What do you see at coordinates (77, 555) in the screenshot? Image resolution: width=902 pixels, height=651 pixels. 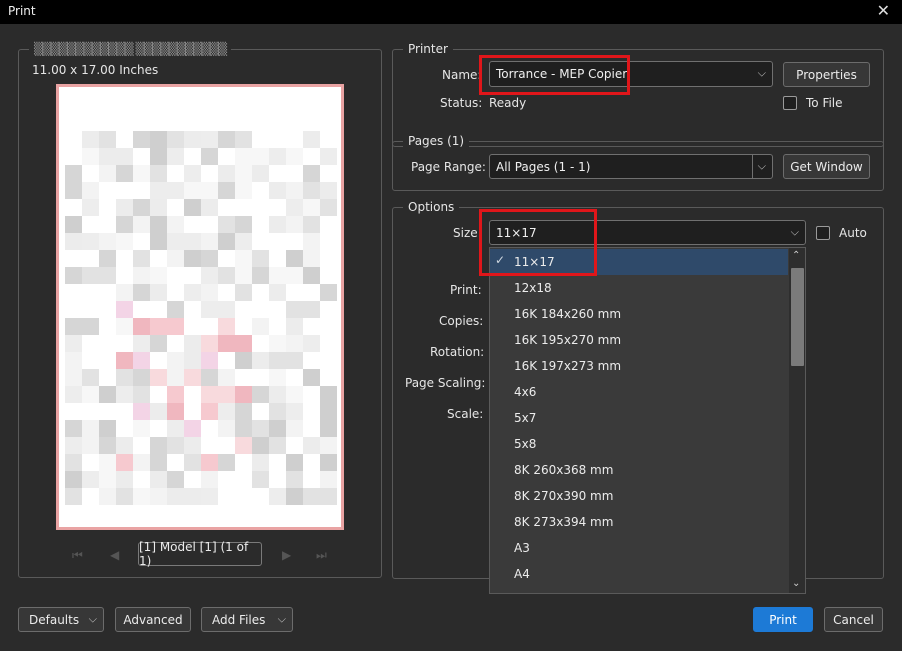 I see `first-page-icon: ⏮` at bounding box center [77, 555].